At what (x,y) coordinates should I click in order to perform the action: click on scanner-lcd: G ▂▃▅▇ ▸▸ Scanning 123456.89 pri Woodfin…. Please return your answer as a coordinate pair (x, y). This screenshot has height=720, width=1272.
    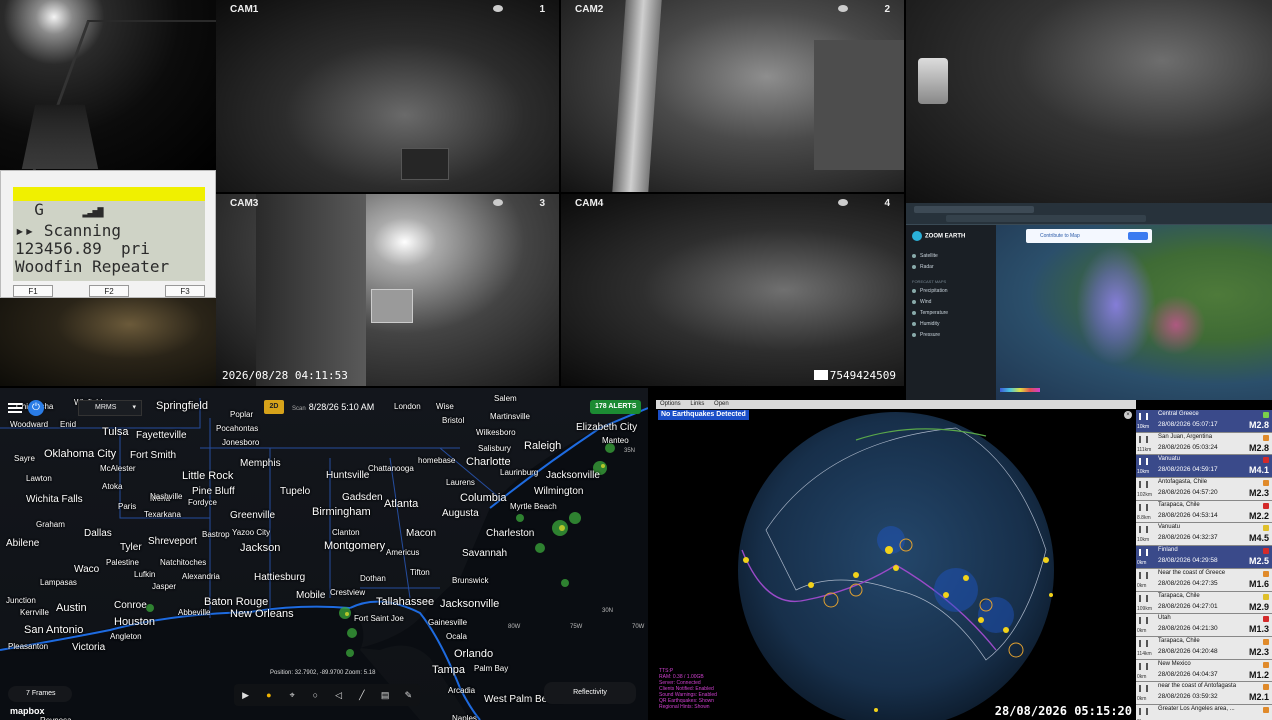
    Looking at the image, I should click on (109, 234).